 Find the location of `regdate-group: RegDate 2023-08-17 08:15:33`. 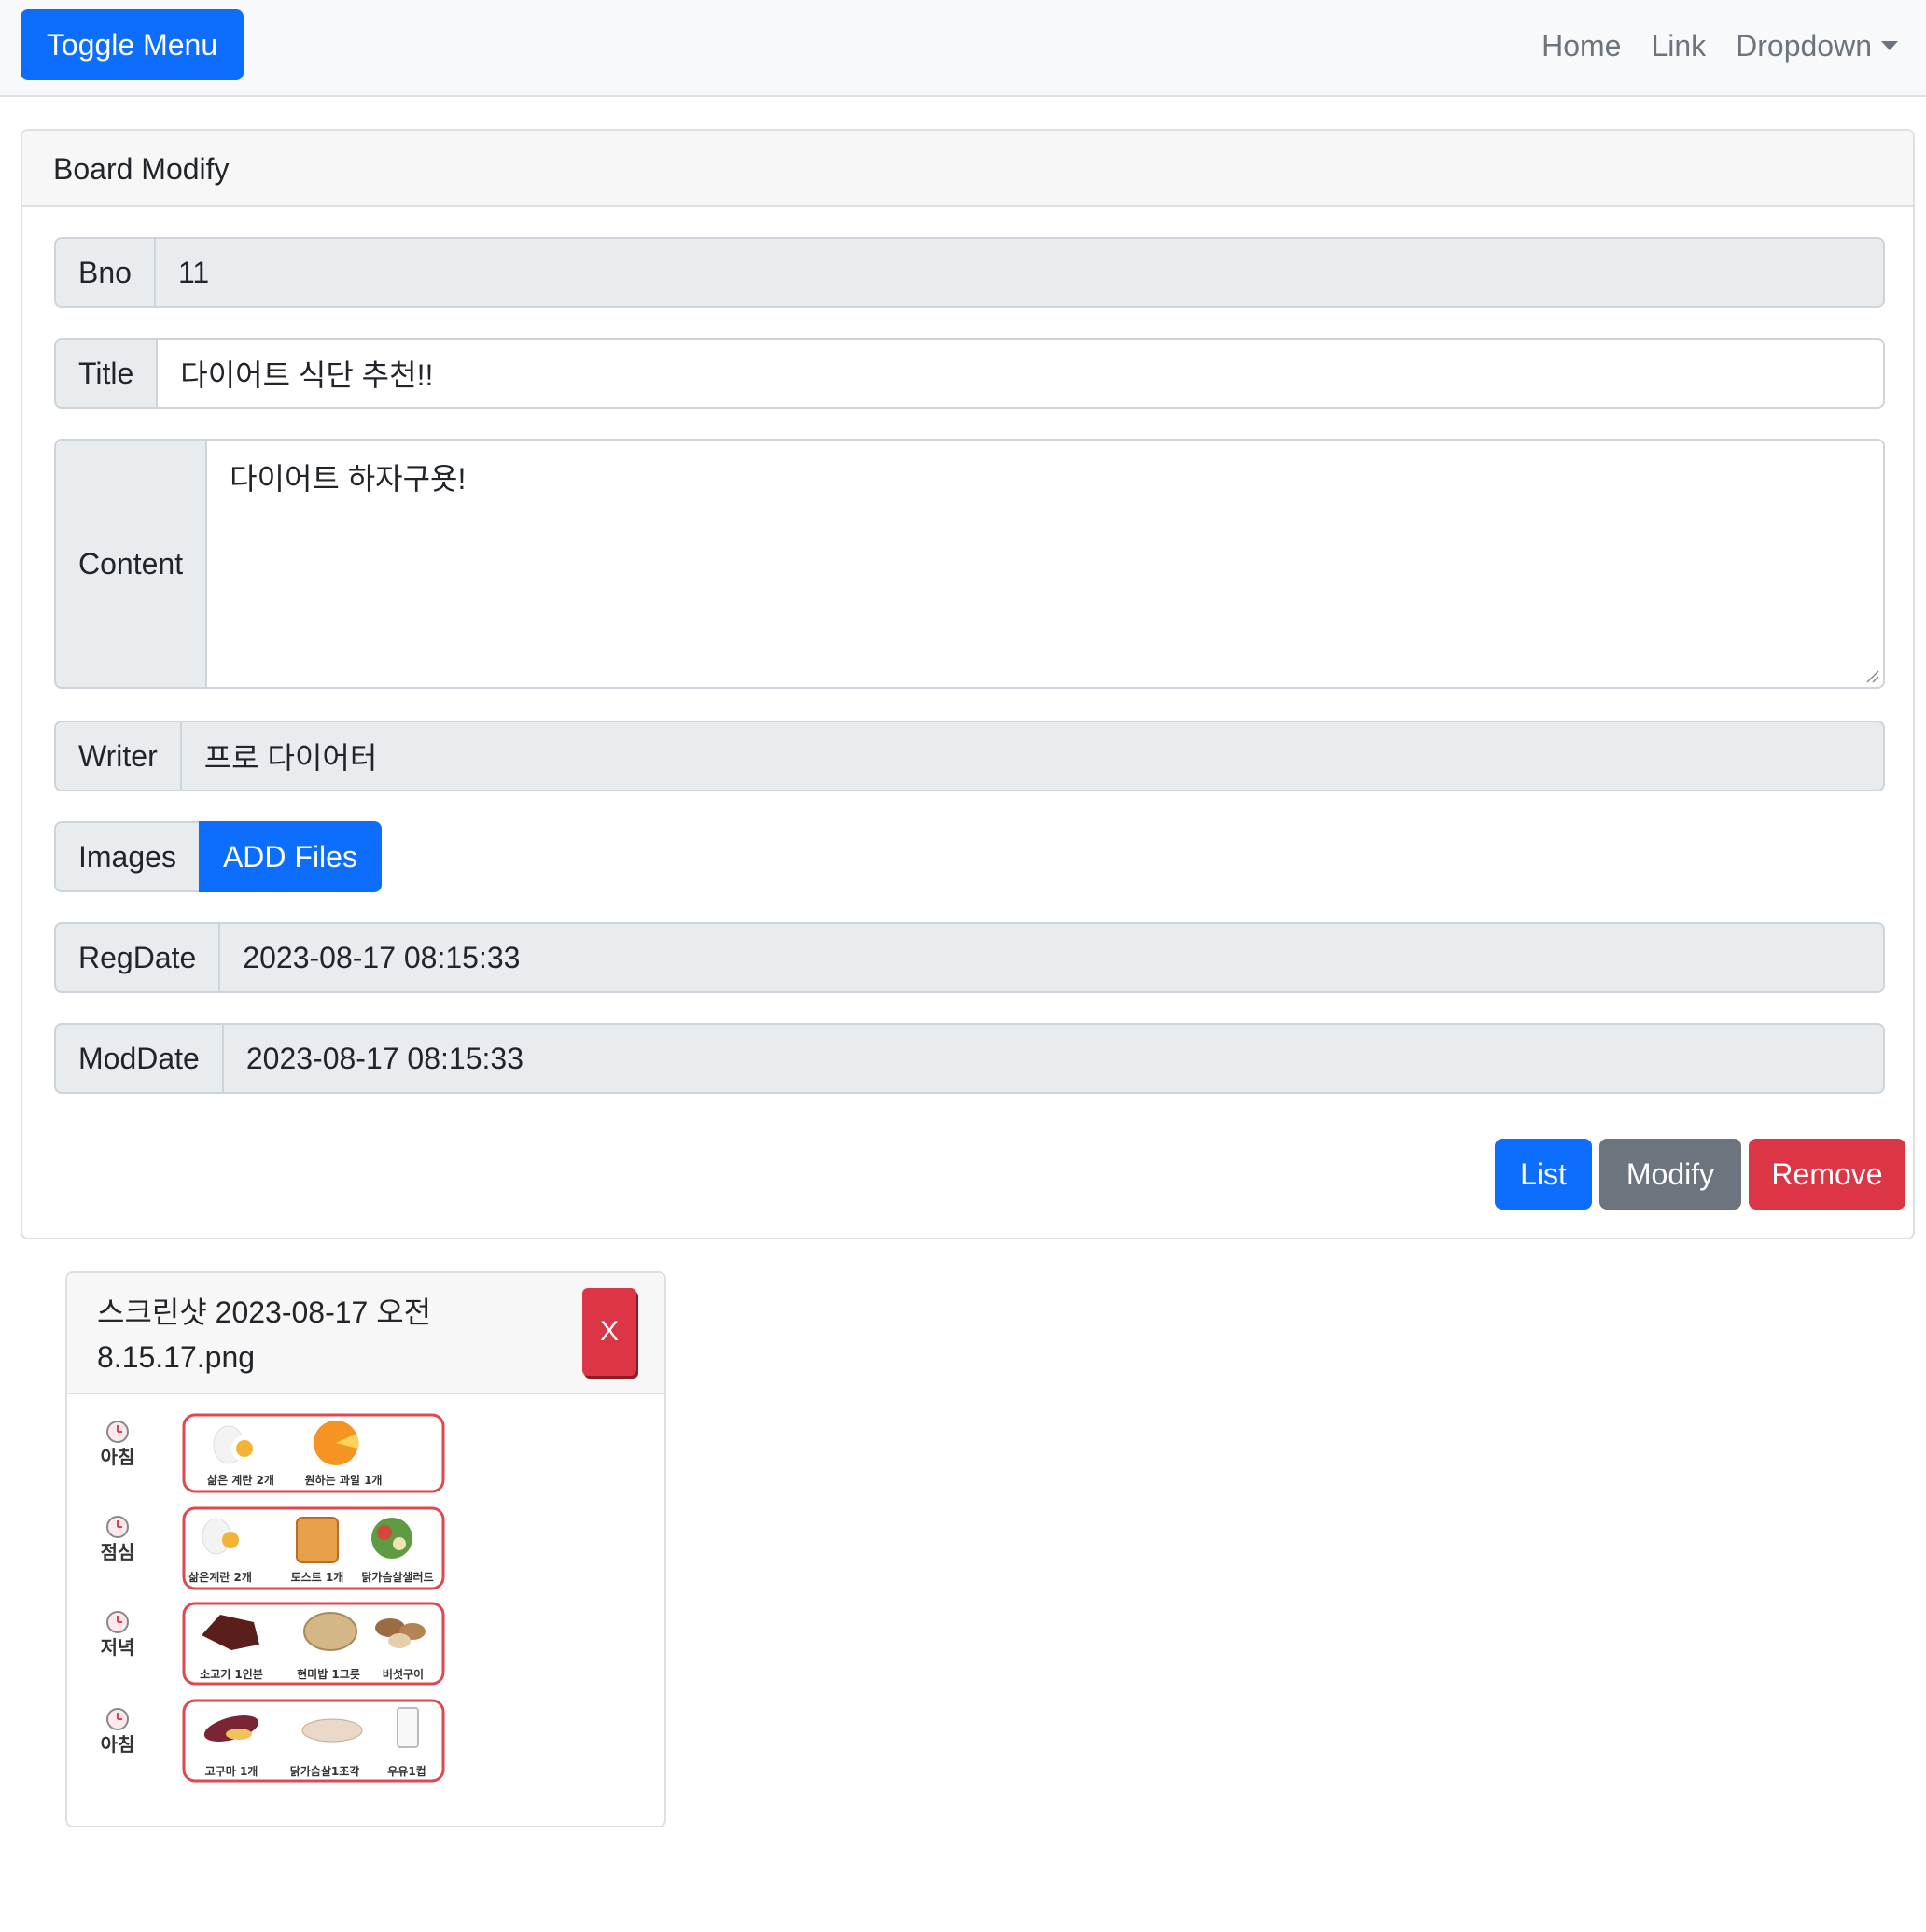

regdate-group: RegDate 2023-08-17 08:15:33 is located at coordinates (969, 957).